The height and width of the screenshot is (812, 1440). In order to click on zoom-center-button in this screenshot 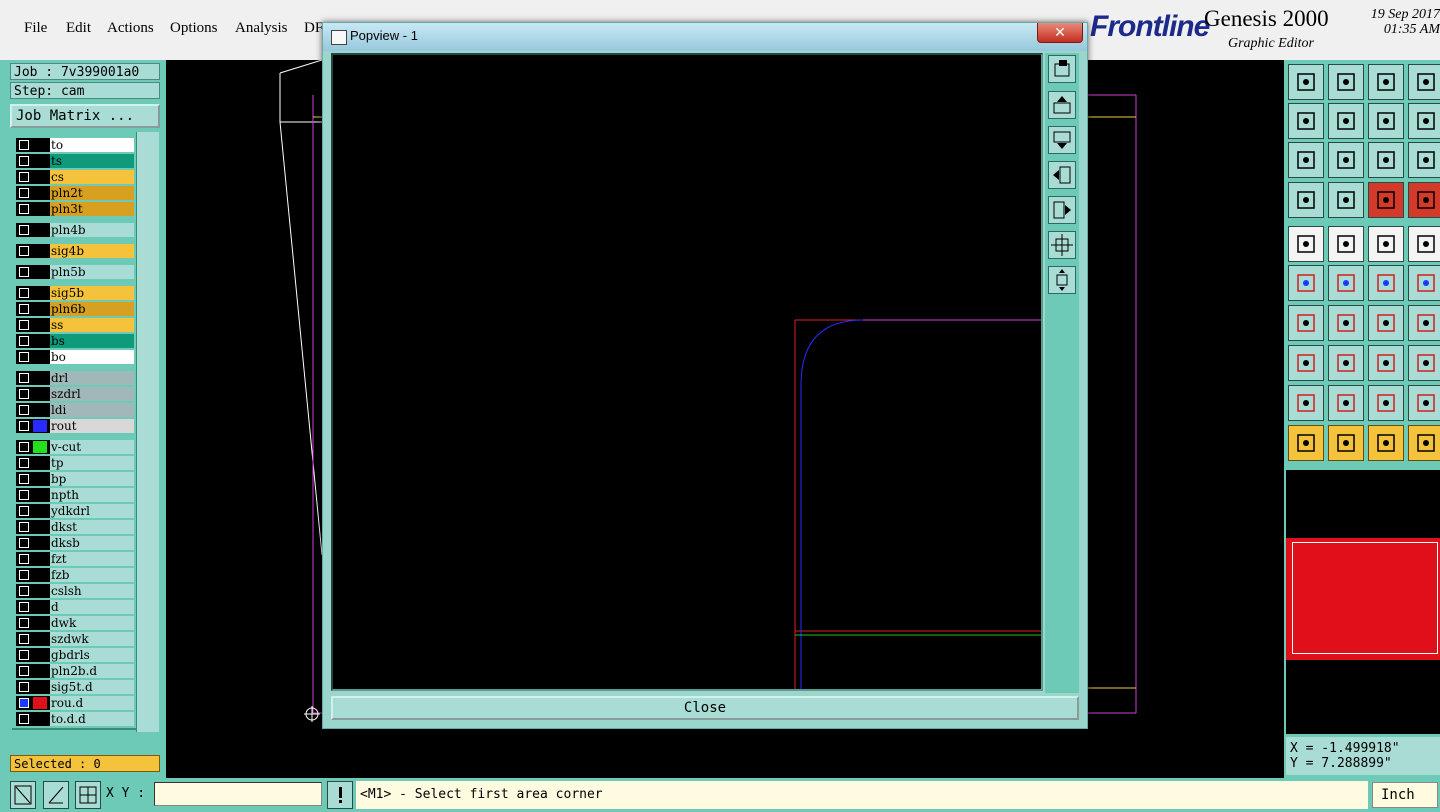, I will do `click(1346, 160)`.